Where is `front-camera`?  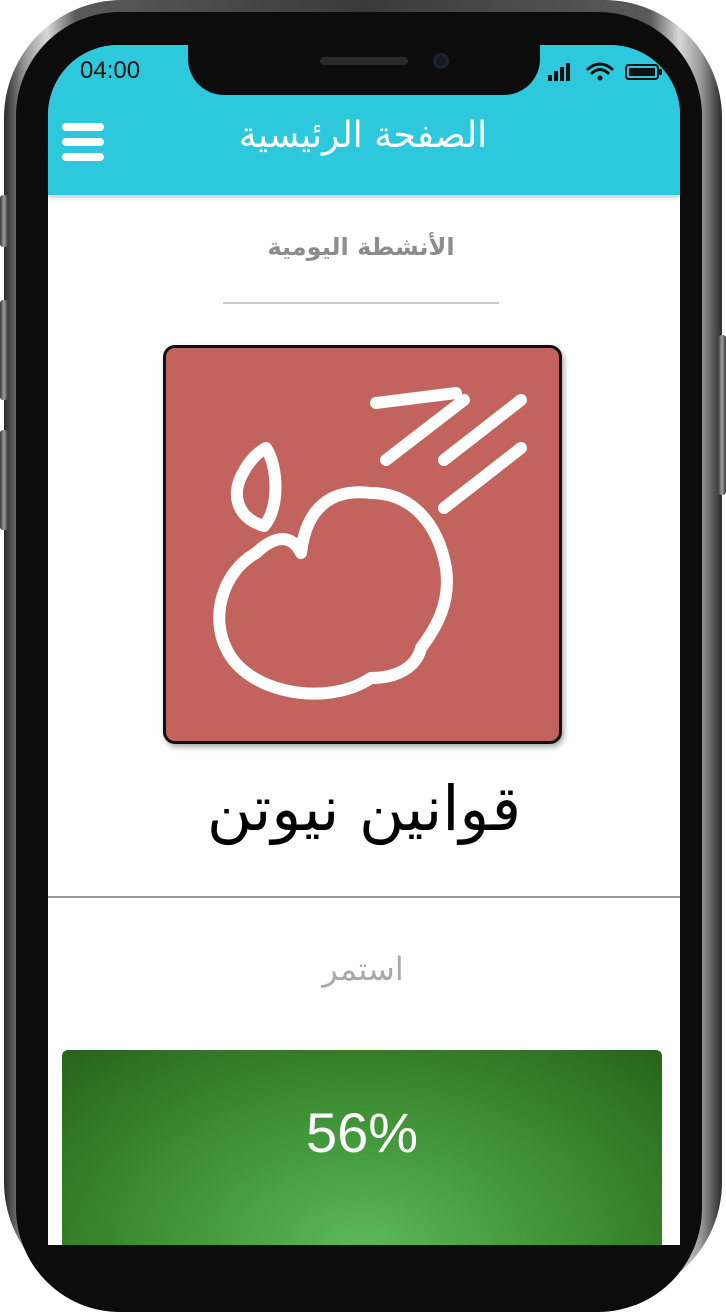
front-camera is located at coordinates (441, 61).